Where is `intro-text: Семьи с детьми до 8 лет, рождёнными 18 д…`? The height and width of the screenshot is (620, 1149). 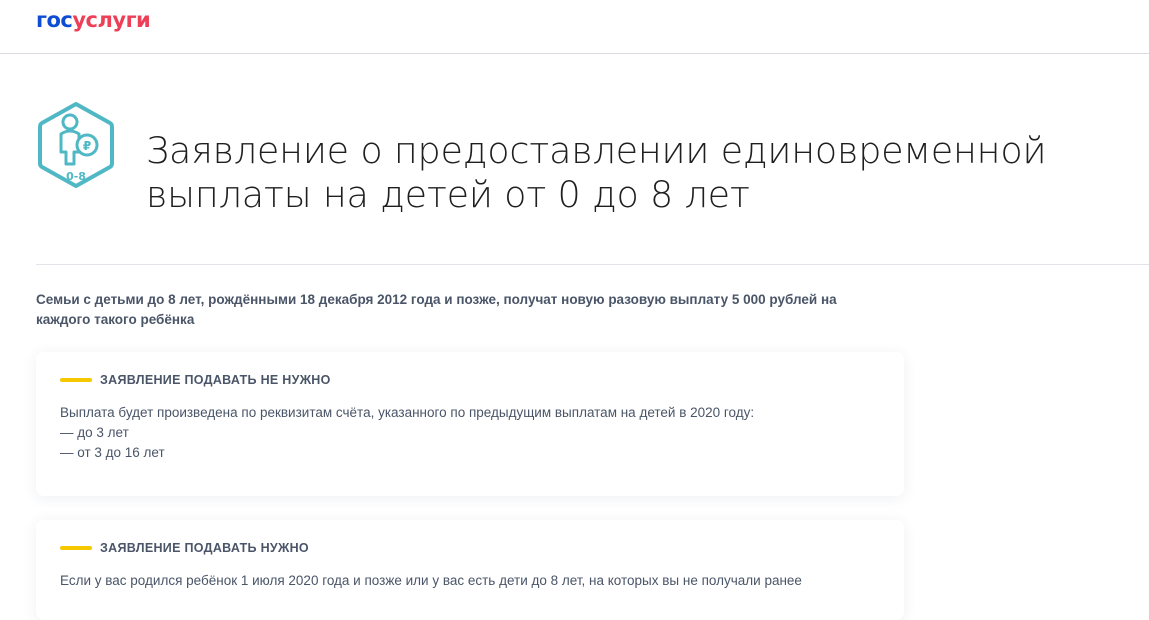
intro-text: Семьи с детьми до 8 лет, рождёнными 18 д… is located at coordinates (436, 309).